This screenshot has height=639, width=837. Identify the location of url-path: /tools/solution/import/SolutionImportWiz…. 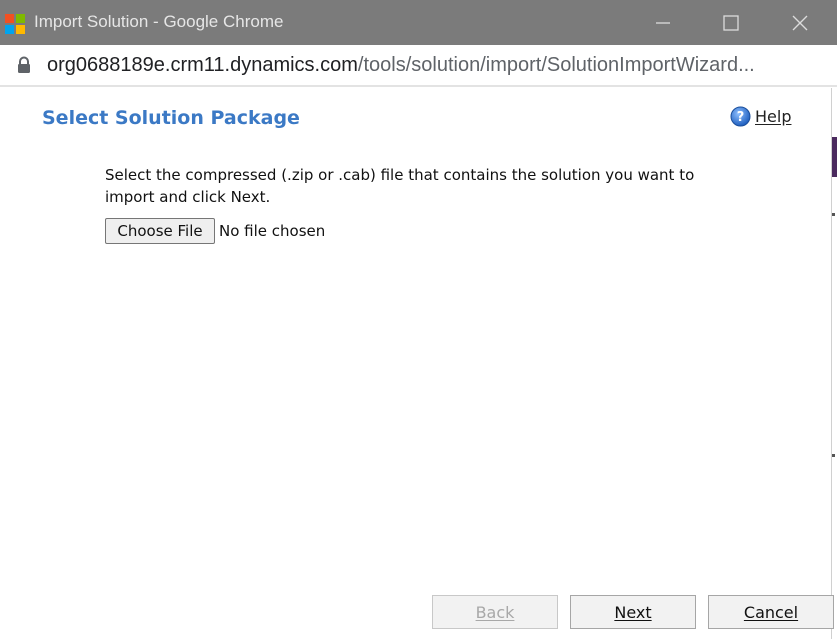
(556, 65).